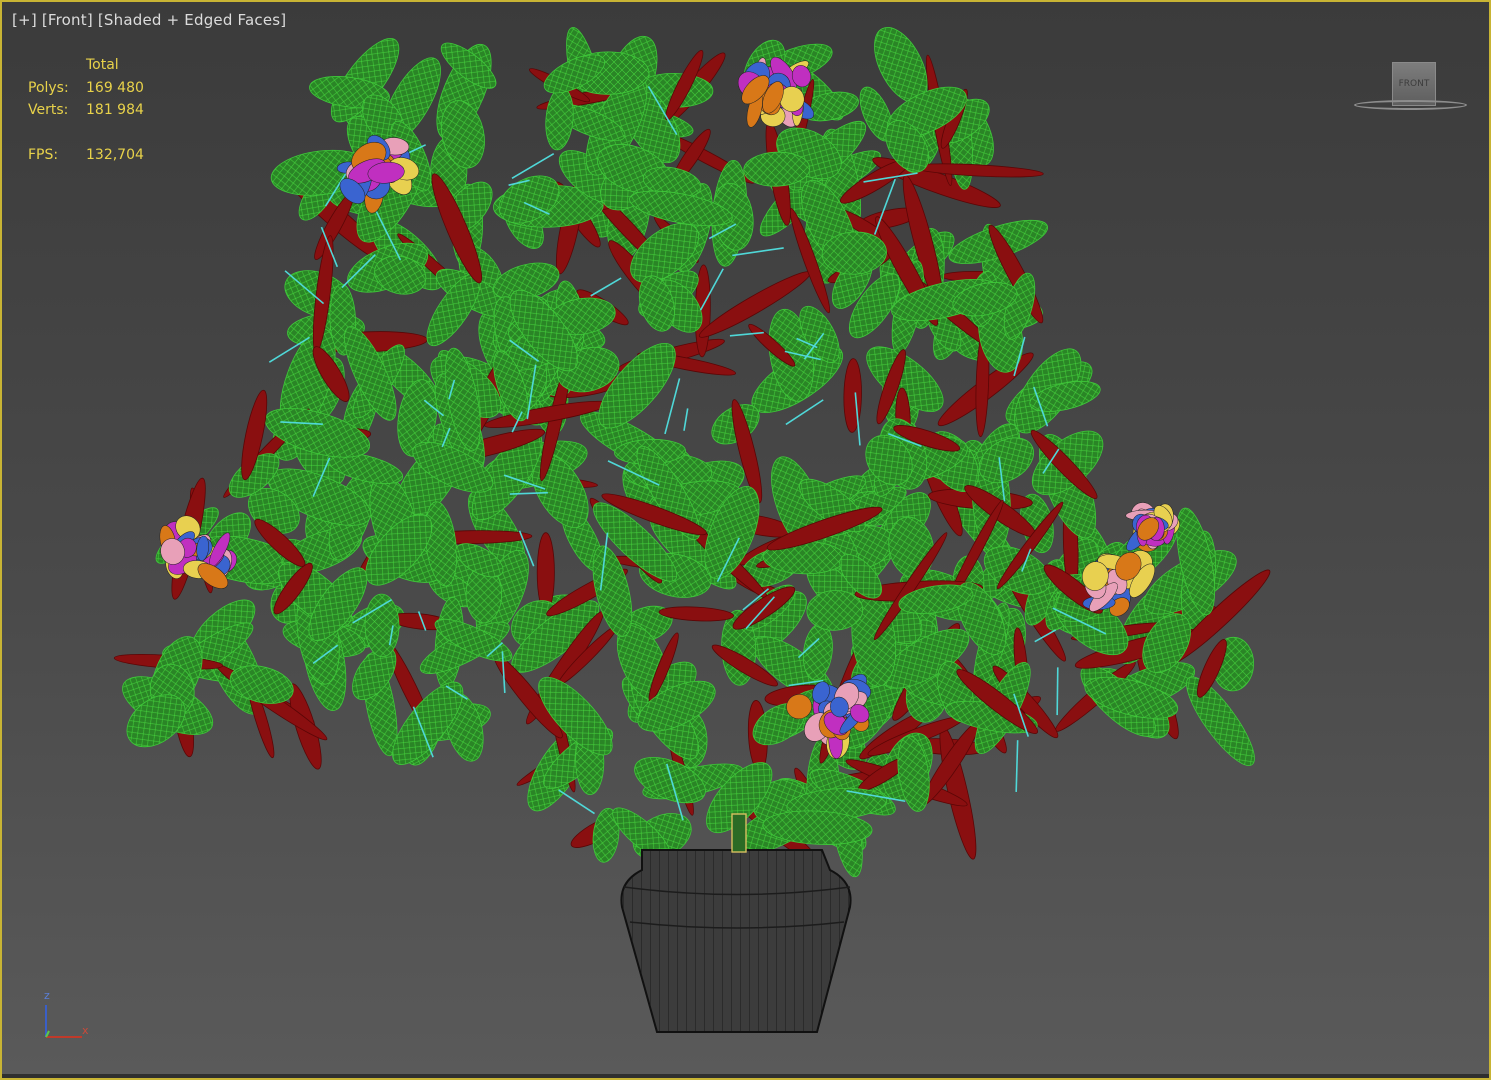  What do you see at coordinates (1410, 105) in the screenshot?
I see `viewcube-compass-ring` at bounding box center [1410, 105].